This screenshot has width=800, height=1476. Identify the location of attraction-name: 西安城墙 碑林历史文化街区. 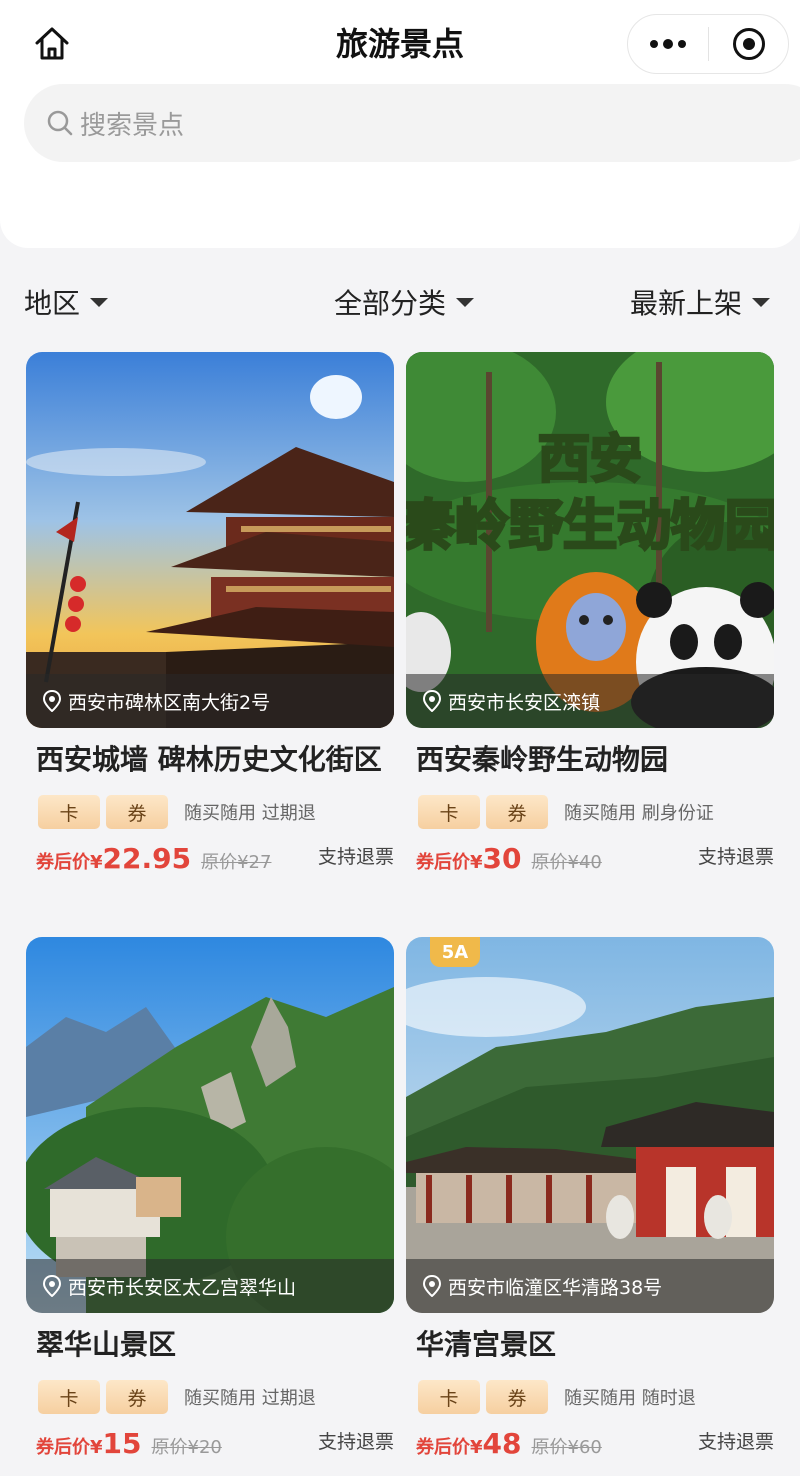
(209, 759).